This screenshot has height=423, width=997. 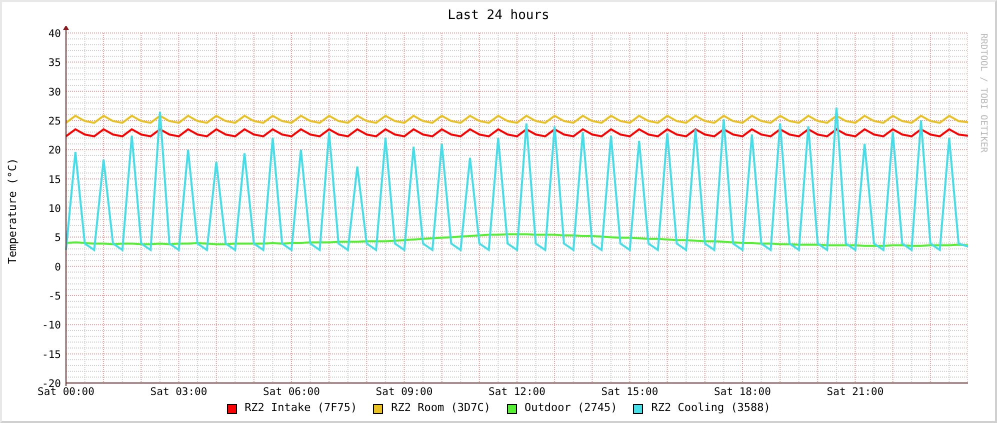 What do you see at coordinates (517, 391) in the screenshot?
I see `tick-label: Sat 12:00` at bounding box center [517, 391].